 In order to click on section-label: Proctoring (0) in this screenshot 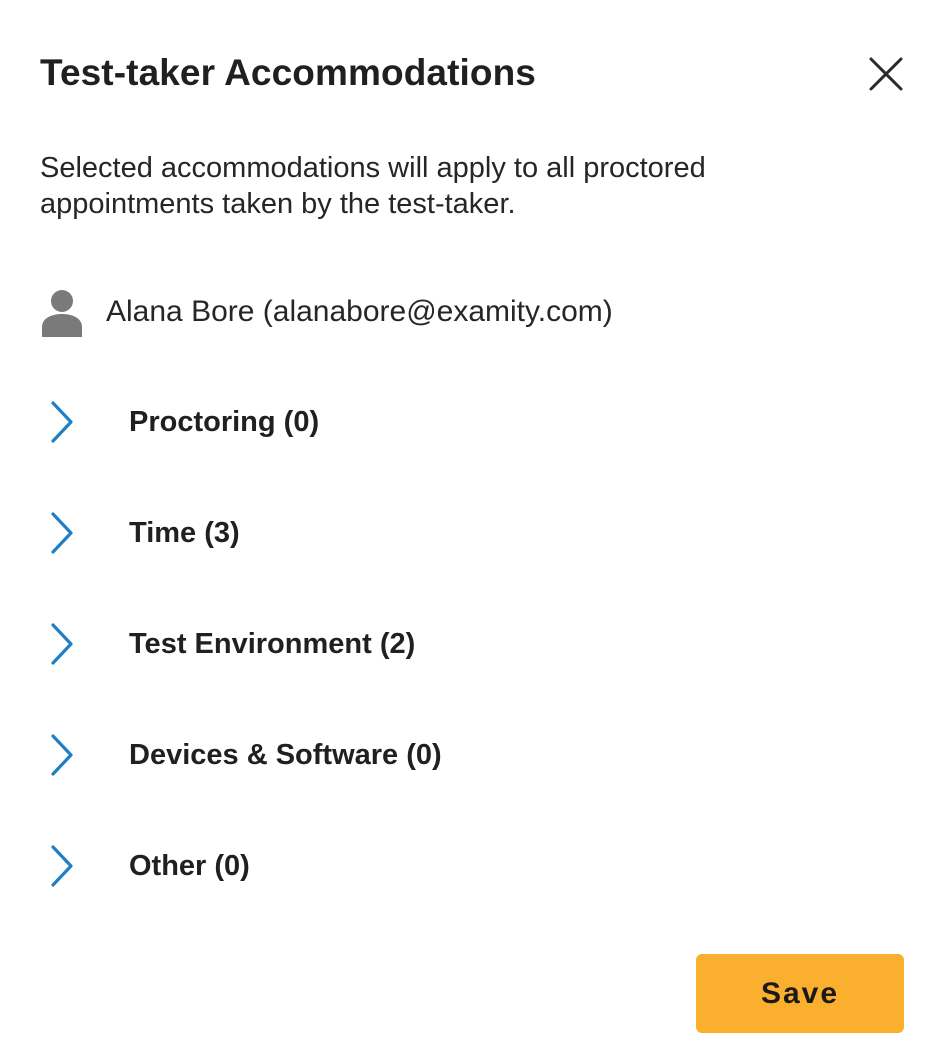, I will do `click(224, 421)`.